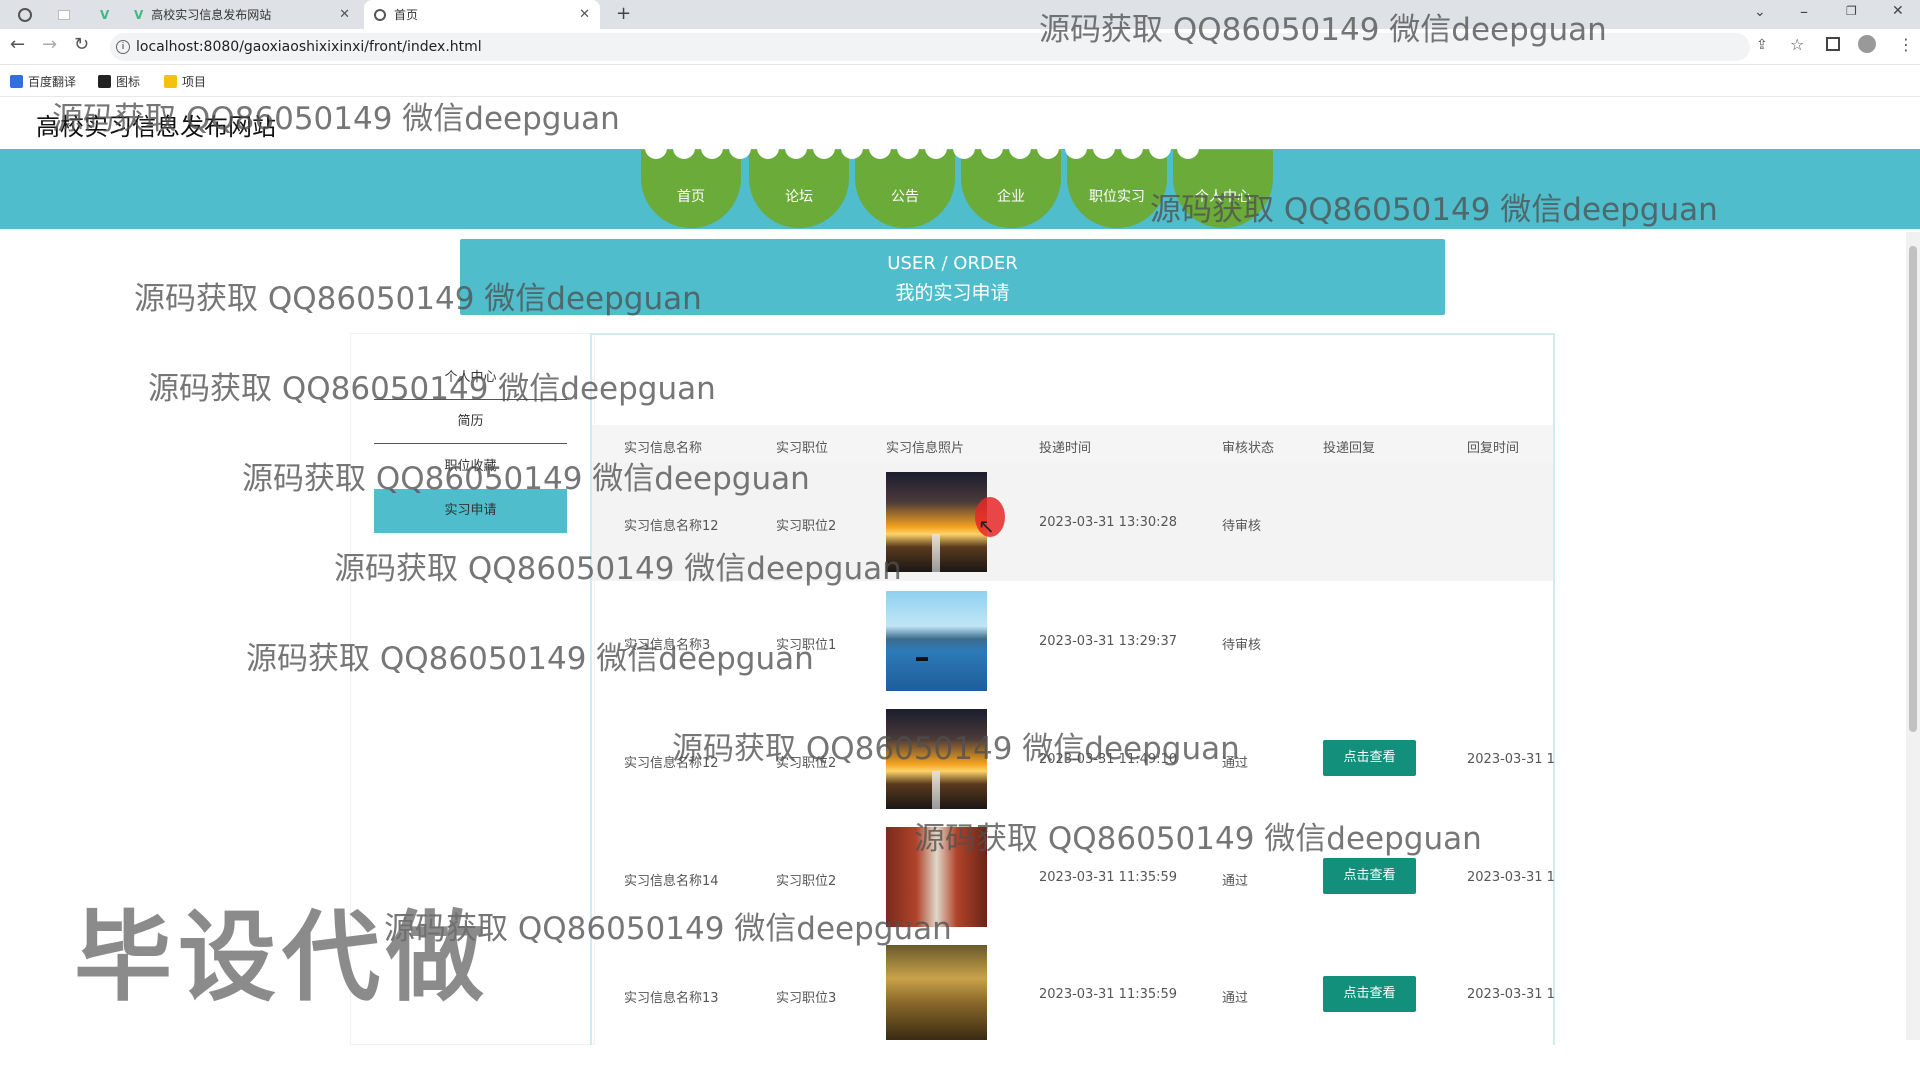 The height and width of the screenshot is (1072, 1920). I want to click on tab-site: V 高校实习信息发布网站 ✕, so click(242, 14).